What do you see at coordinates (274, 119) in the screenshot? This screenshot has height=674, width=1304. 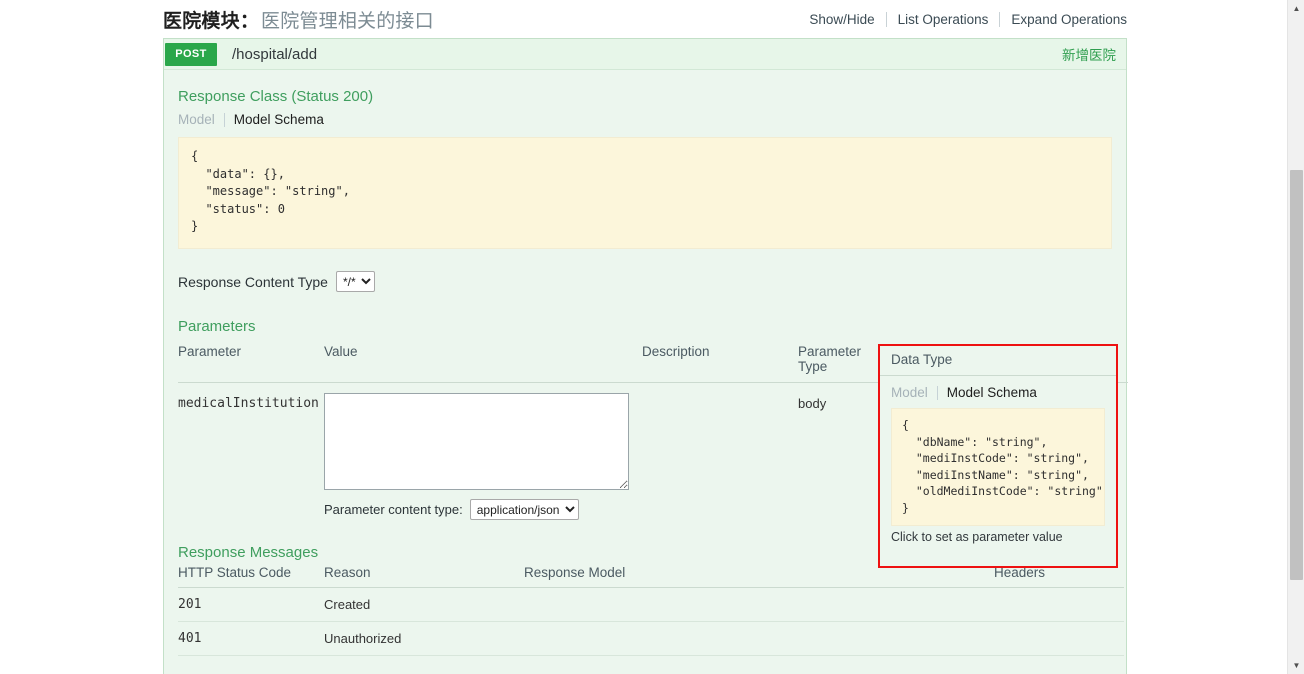 I see `tab-model-schema: Model Schema` at bounding box center [274, 119].